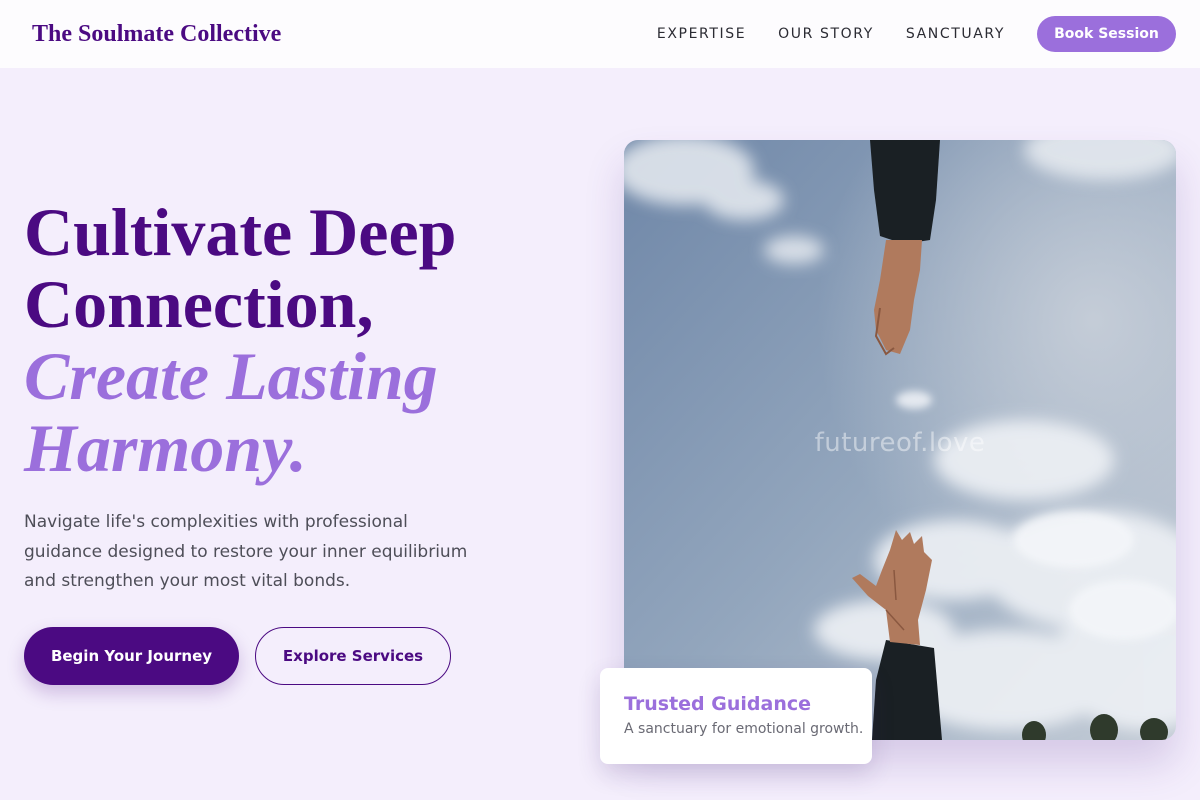  What do you see at coordinates (744, 729) in the screenshot?
I see `card-subtitle: A sanctuary for emotional growth.` at bounding box center [744, 729].